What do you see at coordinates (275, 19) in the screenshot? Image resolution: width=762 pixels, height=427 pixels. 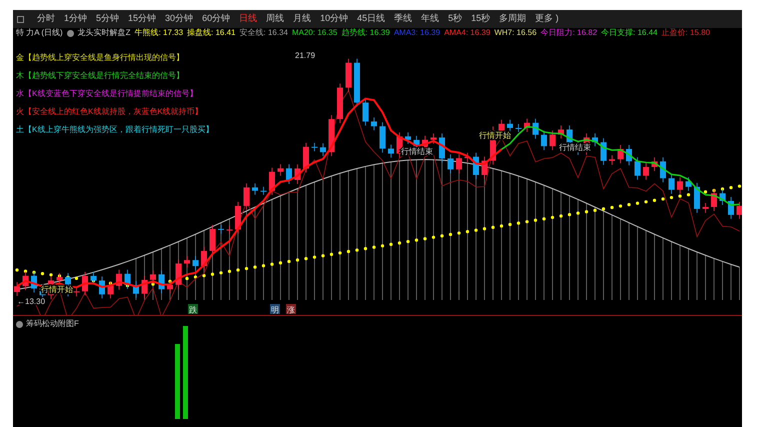 I see `period-tab: 周线` at bounding box center [275, 19].